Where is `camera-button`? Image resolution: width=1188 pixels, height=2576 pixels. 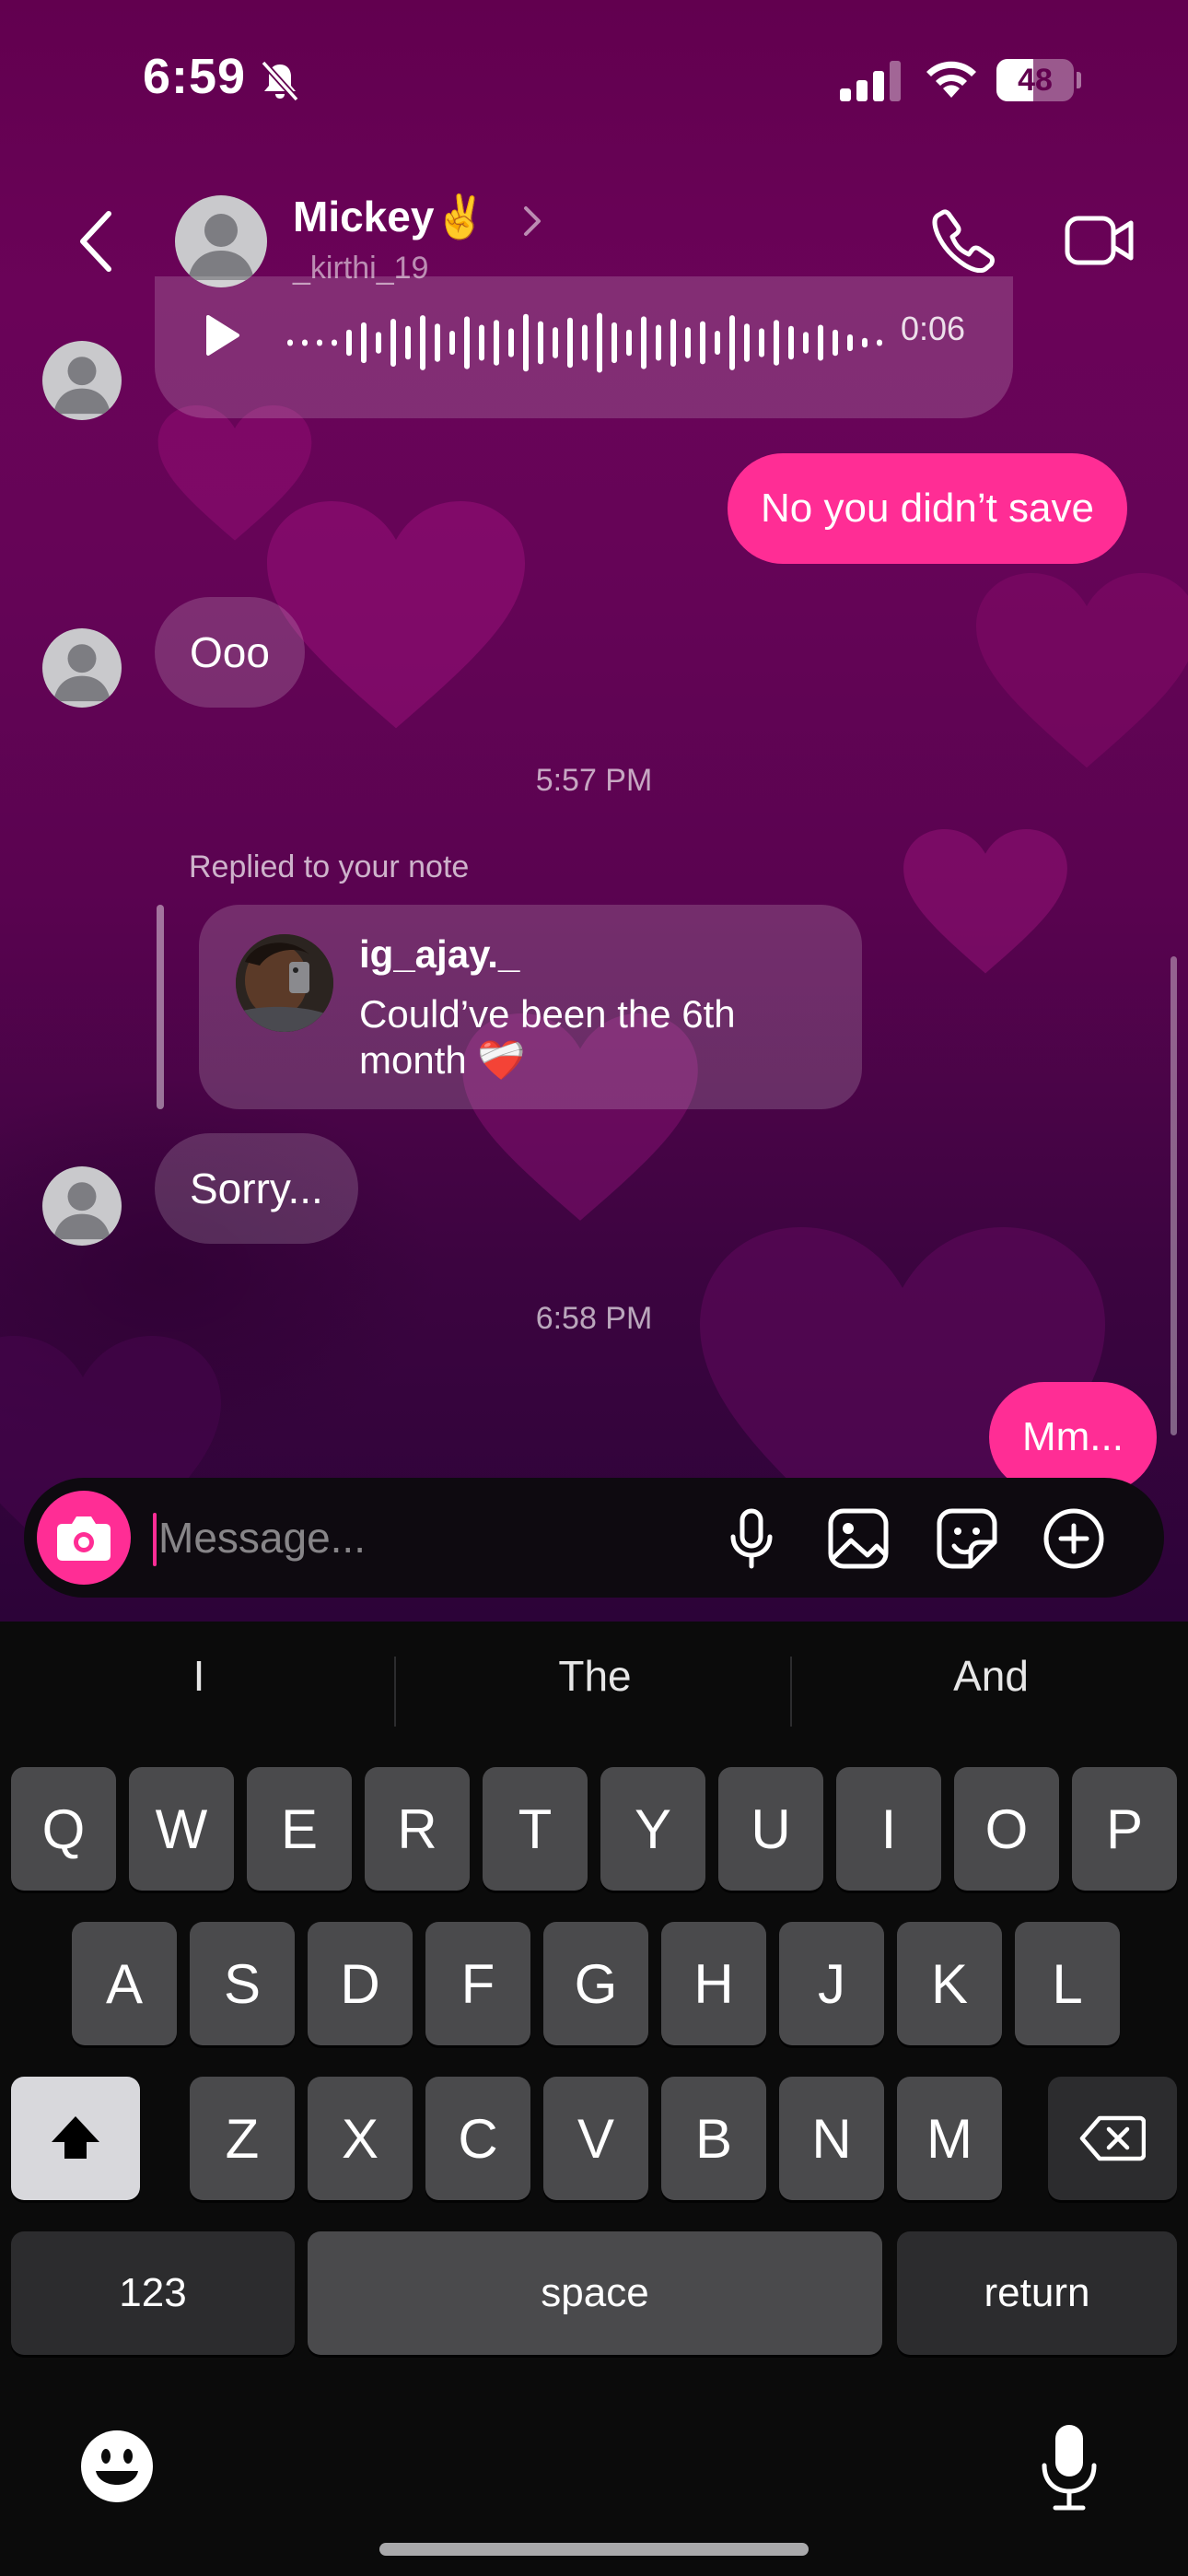
camera-button is located at coordinates (84, 1538).